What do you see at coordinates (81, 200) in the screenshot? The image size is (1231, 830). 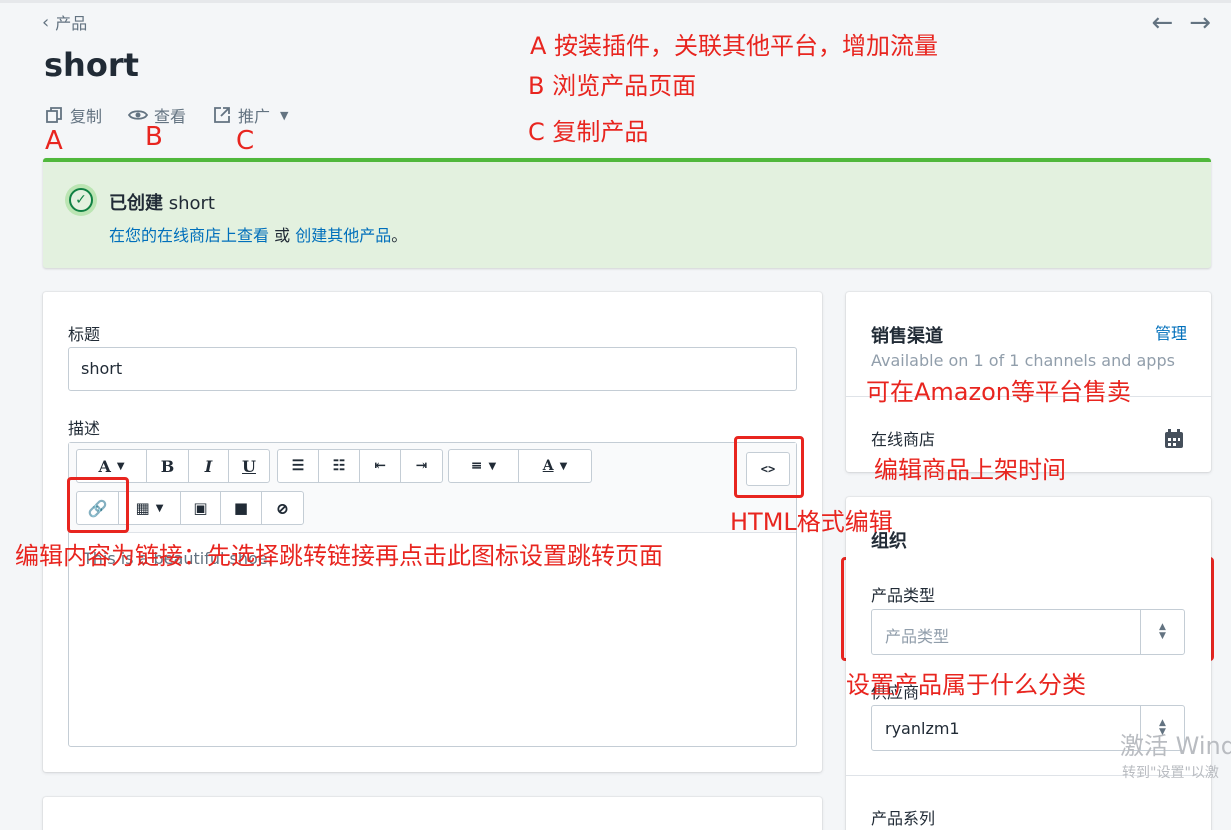 I see `check-circle-icon: ✓` at bounding box center [81, 200].